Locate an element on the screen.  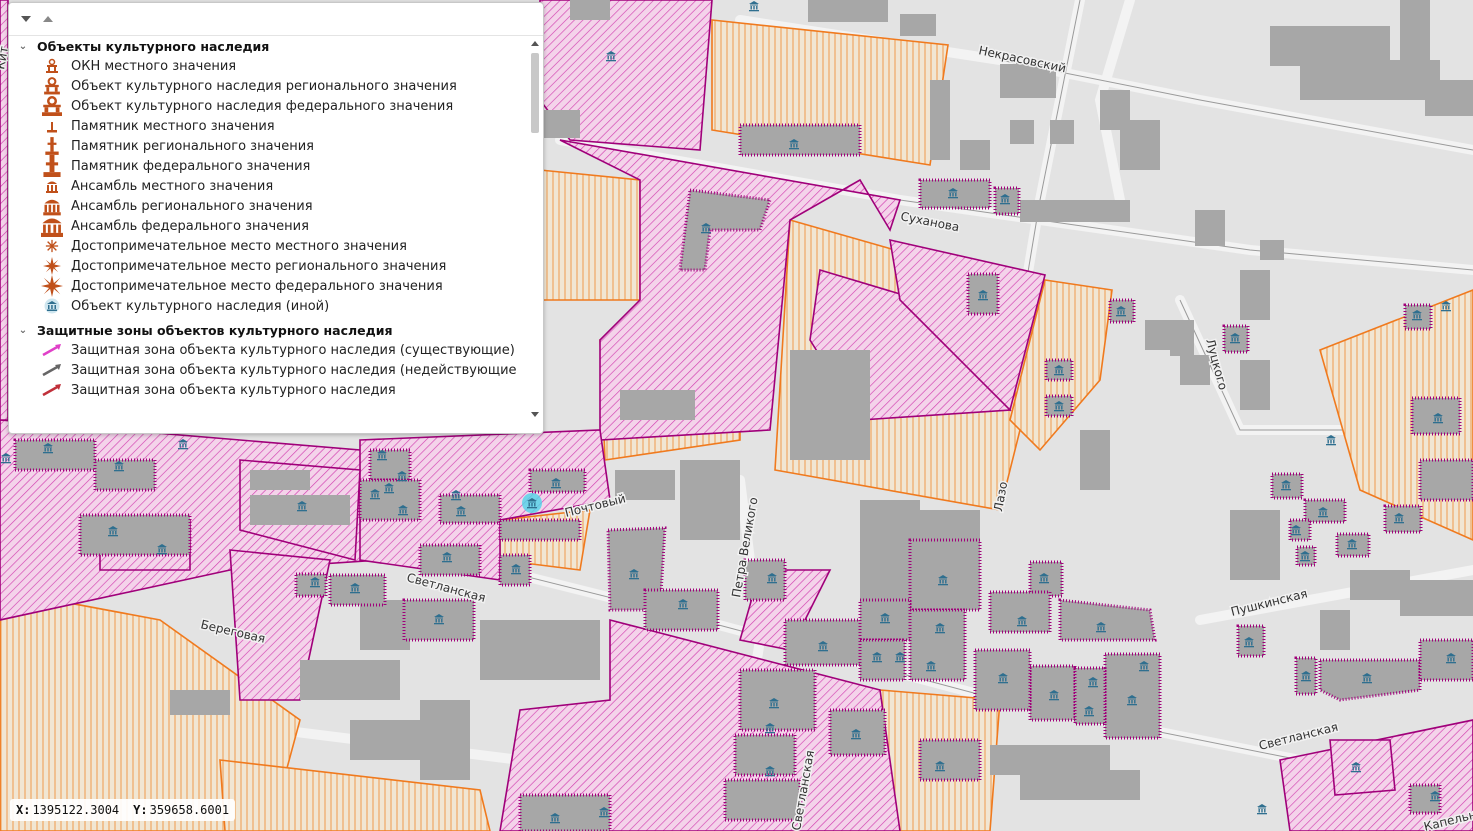
monument-large-icon is located at coordinates (52, 166).